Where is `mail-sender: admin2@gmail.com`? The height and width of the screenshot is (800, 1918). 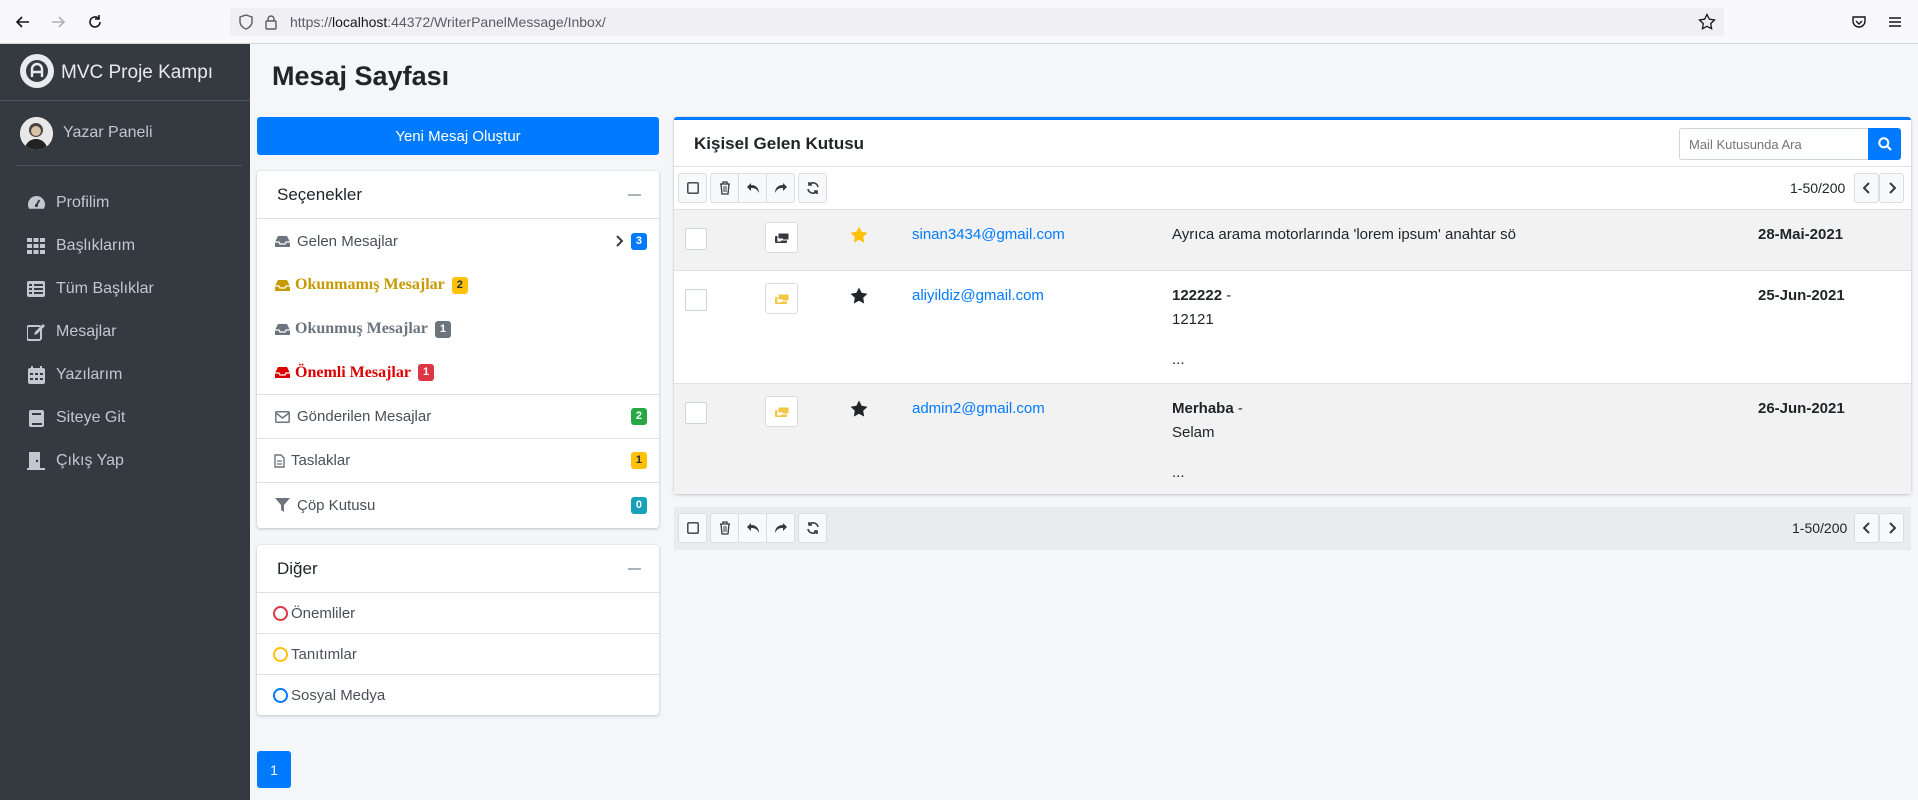 mail-sender: admin2@gmail.com is located at coordinates (978, 408).